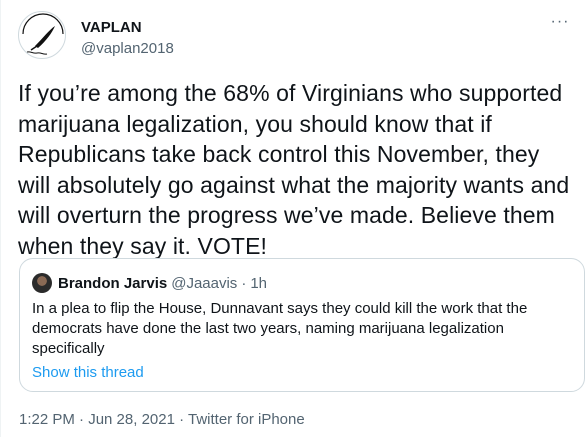 This screenshot has width=586, height=437. What do you see at coordinates (127, 28) in the screenshot?
I see `author-display-name: VAPLAN` at bounding box center [127, 28].